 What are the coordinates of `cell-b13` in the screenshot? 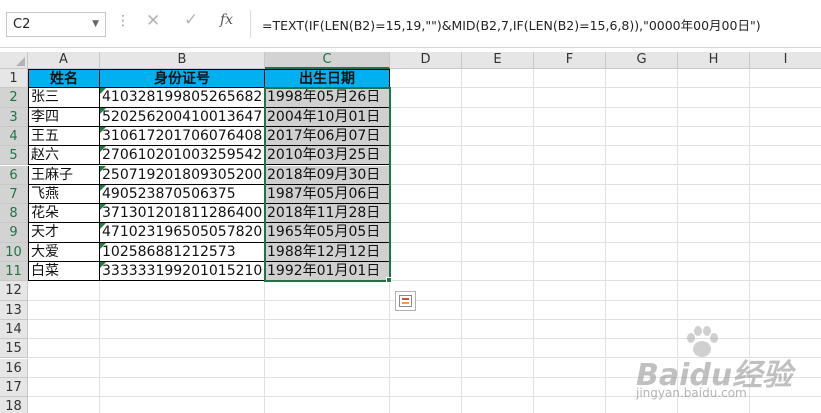 It's located at (182, 310).